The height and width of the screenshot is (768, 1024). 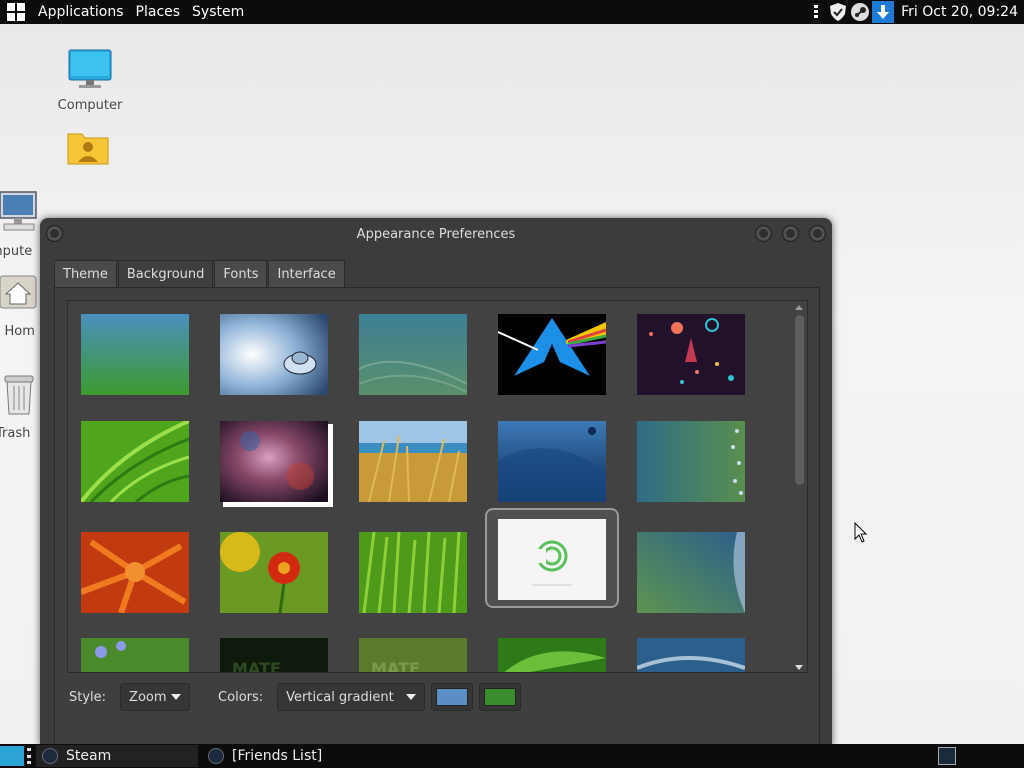 What do you see at coordinates (12, 756) in the screenshot?
I see `show-desktop-icon` at bounding box center [12, 756].